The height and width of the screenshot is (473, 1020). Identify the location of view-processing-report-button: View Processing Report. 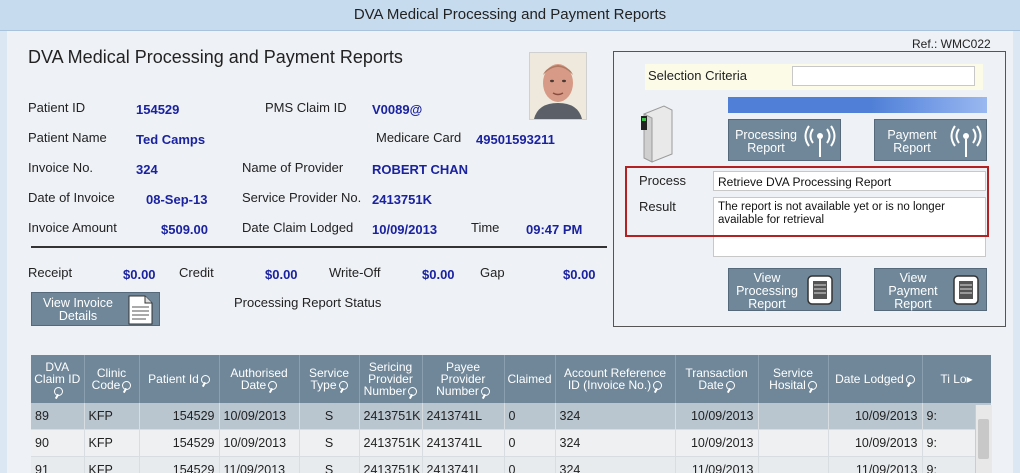
(784, 289).